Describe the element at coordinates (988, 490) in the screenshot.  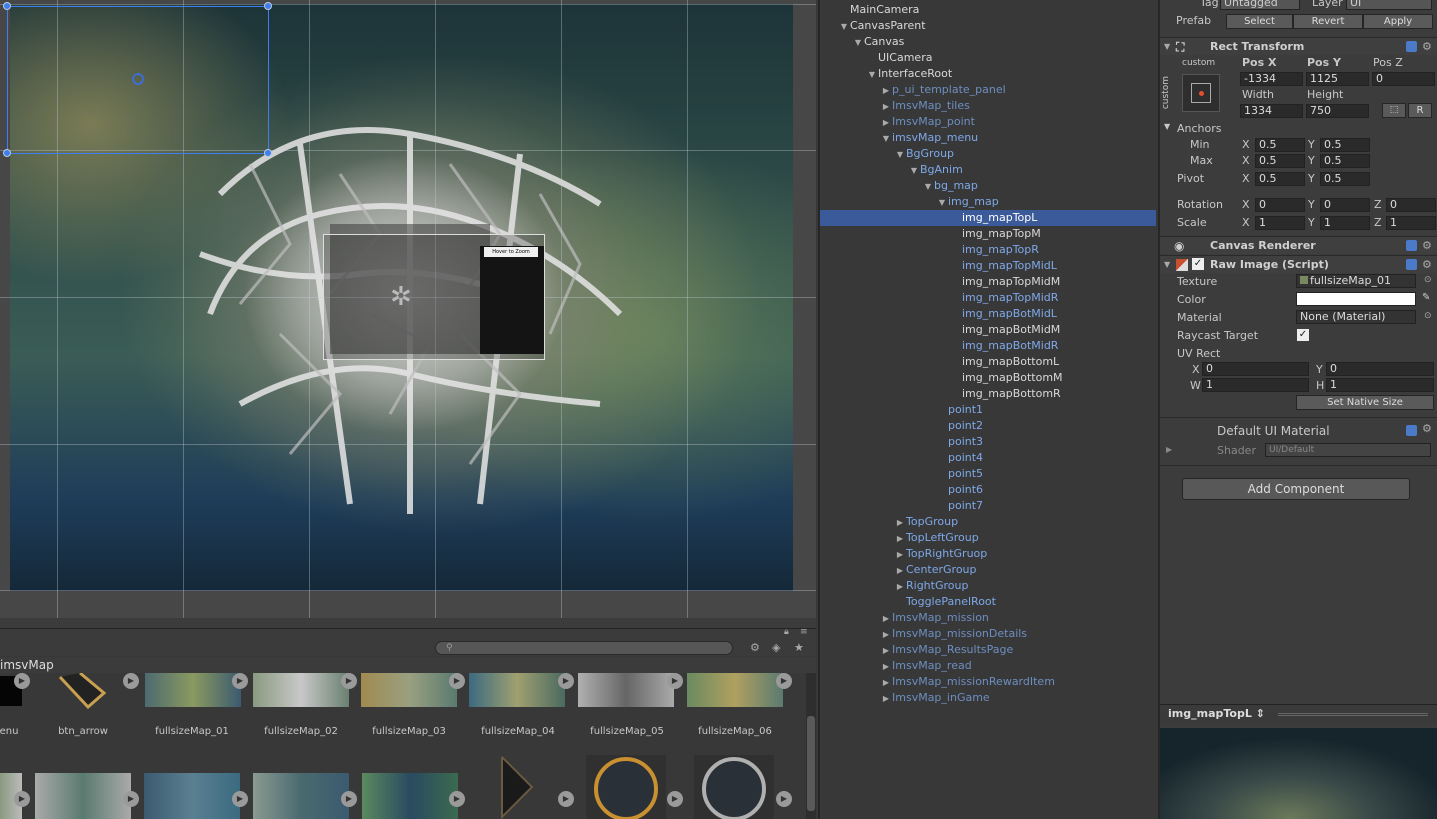
I see `hierarchy-item: point6` at that location.